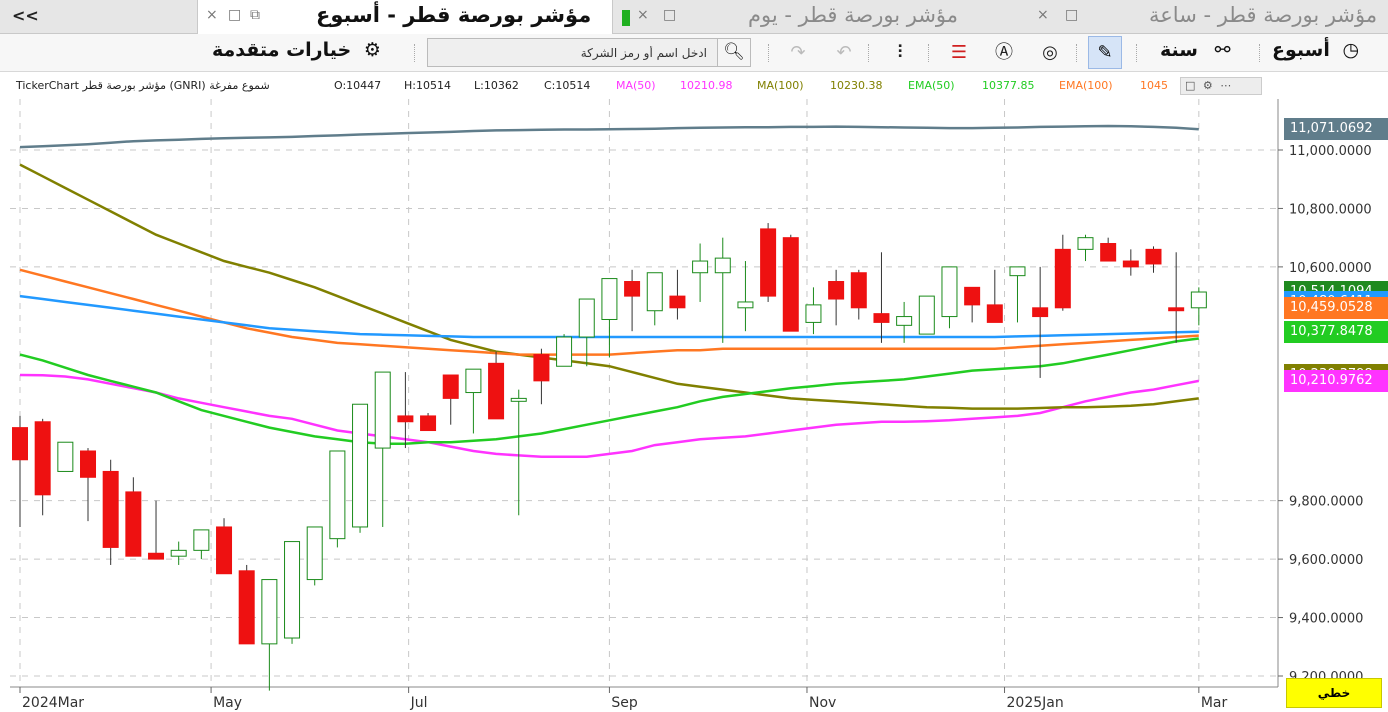 The image size is (1388, 712). What do you see at coordinates (706, 85) in the screenshot?
I see `ma50-value: 10210.98` at bounding box center [706, 85].